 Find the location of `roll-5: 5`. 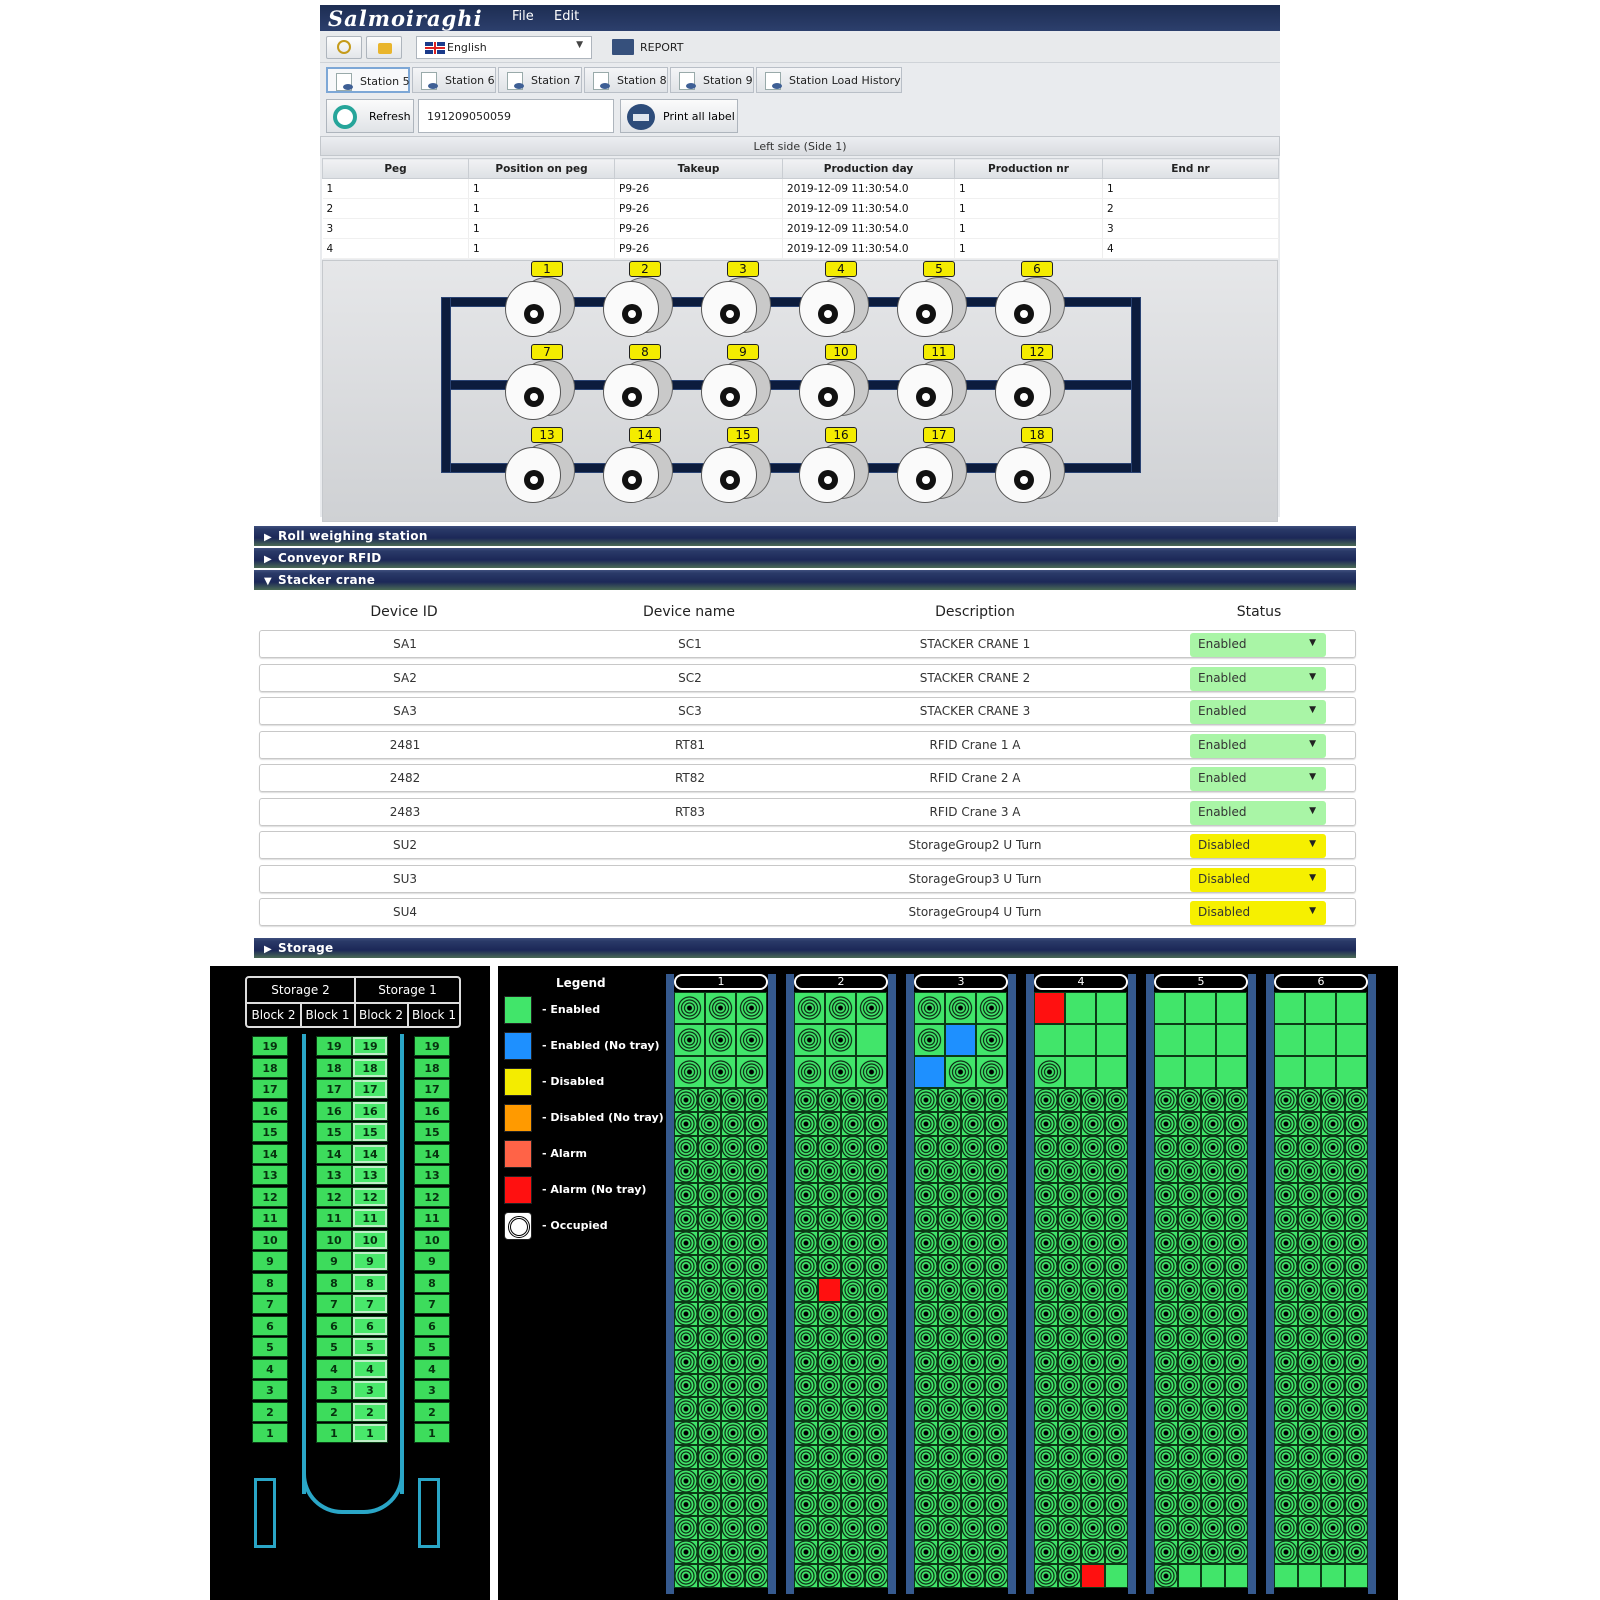

roll-5: 5 is located at coordinates (932, 299).